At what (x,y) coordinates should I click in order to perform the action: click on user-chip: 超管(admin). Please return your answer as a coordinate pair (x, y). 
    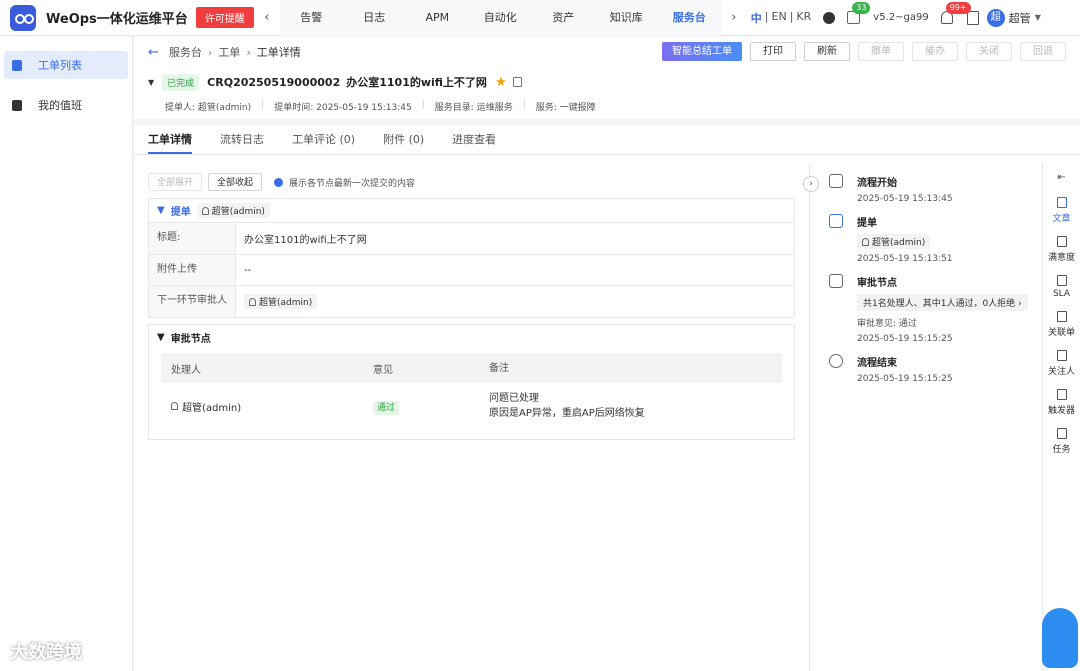
    Looking at the image, I should click on (894, 241).